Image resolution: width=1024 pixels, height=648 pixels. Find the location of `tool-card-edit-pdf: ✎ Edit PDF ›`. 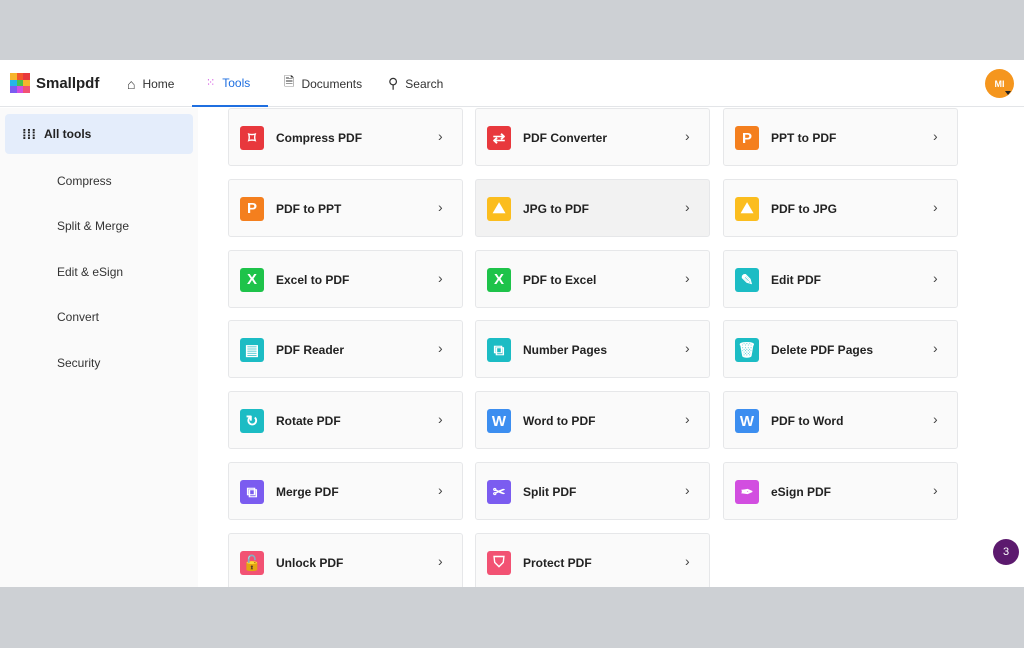

tool-card-edit-pdf: ✎ Edit PDF › is located at coordinates (840, 278).